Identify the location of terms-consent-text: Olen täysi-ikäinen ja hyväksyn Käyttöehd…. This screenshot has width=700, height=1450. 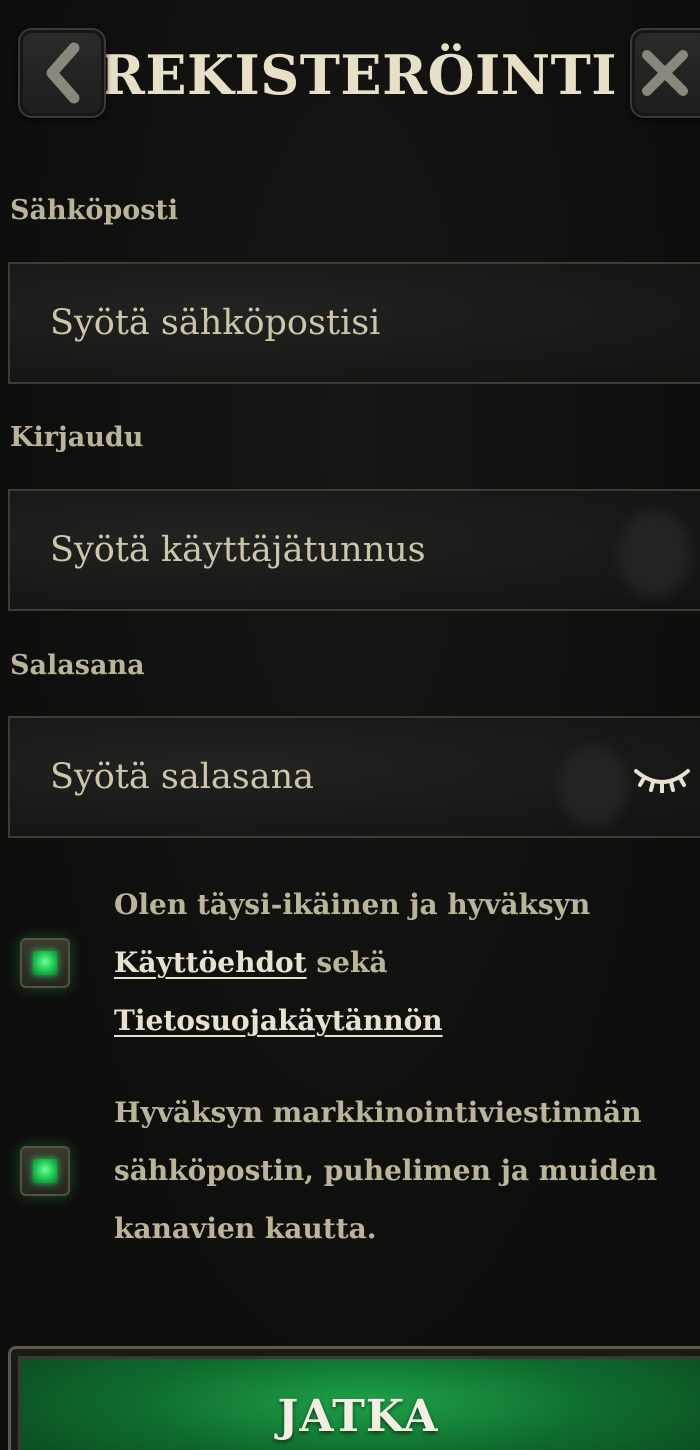
(399, 963).